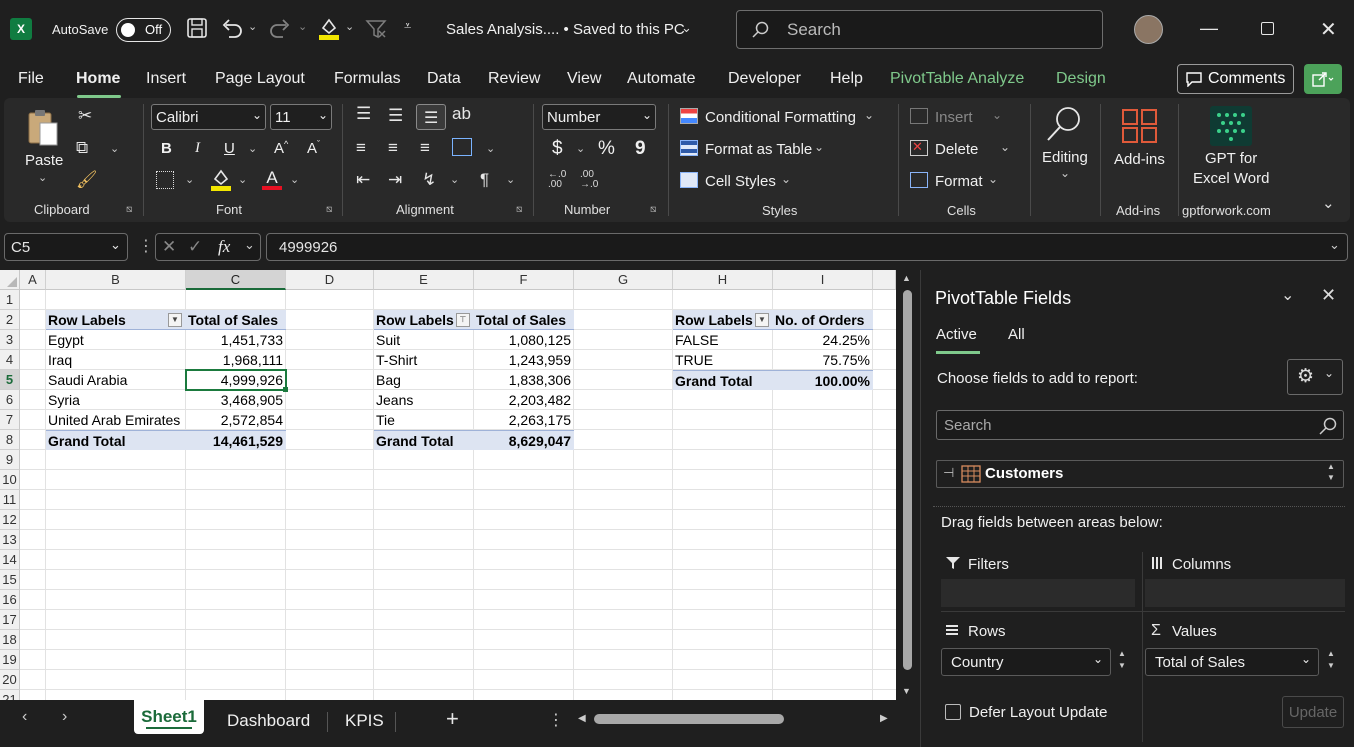 This screenshot has width=1354, height=747. What do you see at coordinates (640, 149) in the screenshot?
I see `comma-button: 9` at bounding box center [640, 149].